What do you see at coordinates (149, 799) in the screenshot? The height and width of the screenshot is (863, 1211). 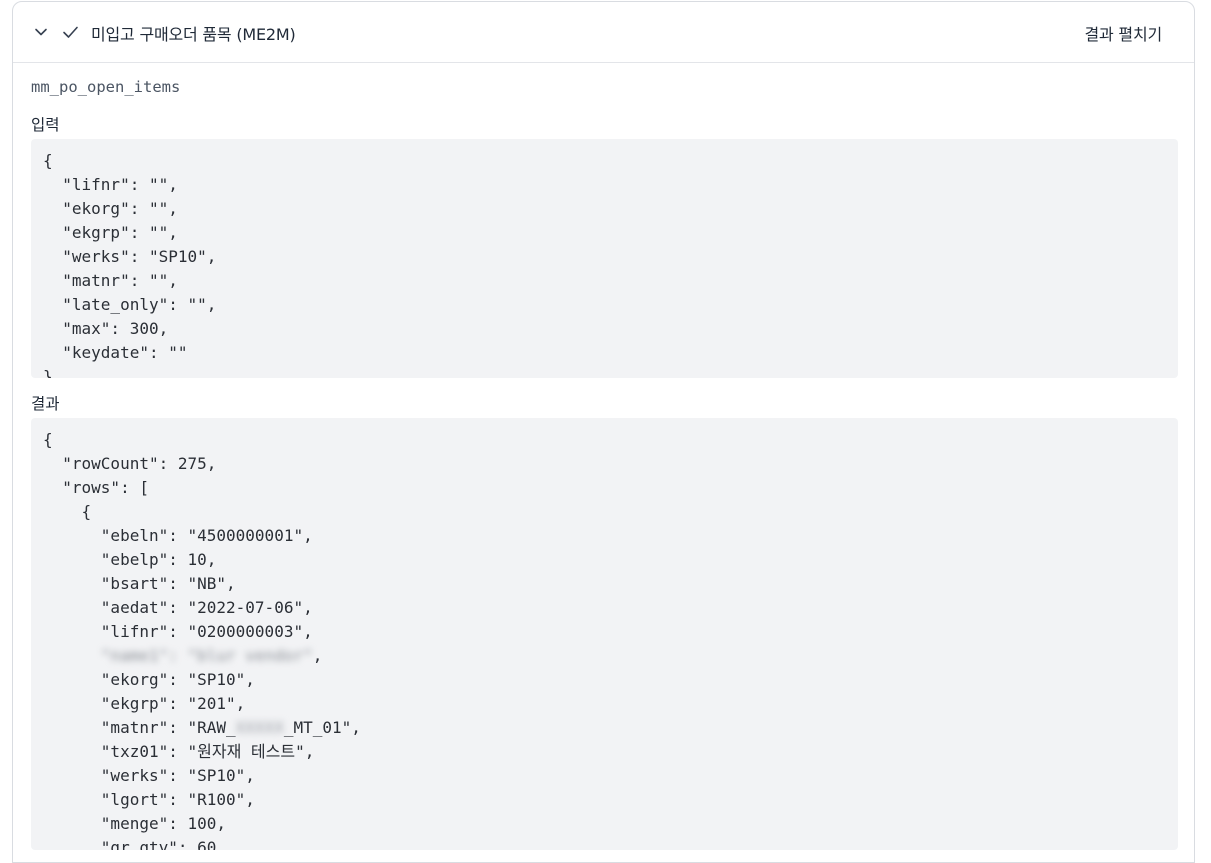 I see `code-line: "lgort": "R100",` at bounding box center [149, 799].